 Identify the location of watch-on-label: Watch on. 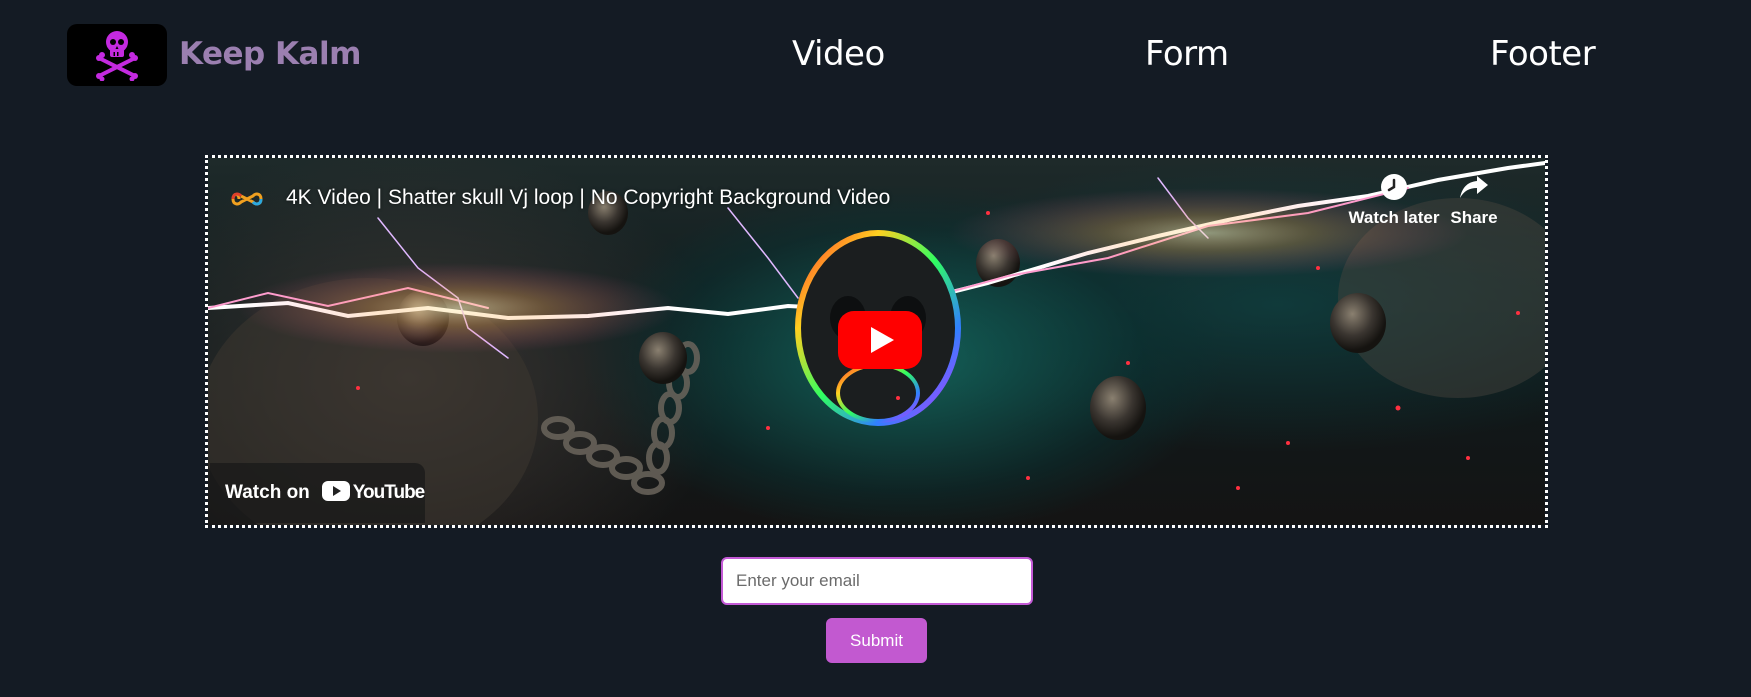
(267, 492).